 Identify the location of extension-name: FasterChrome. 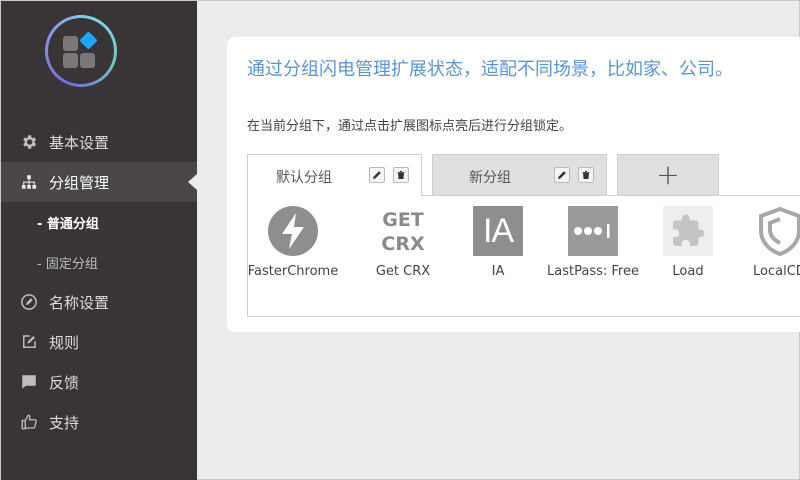
(293, 271).